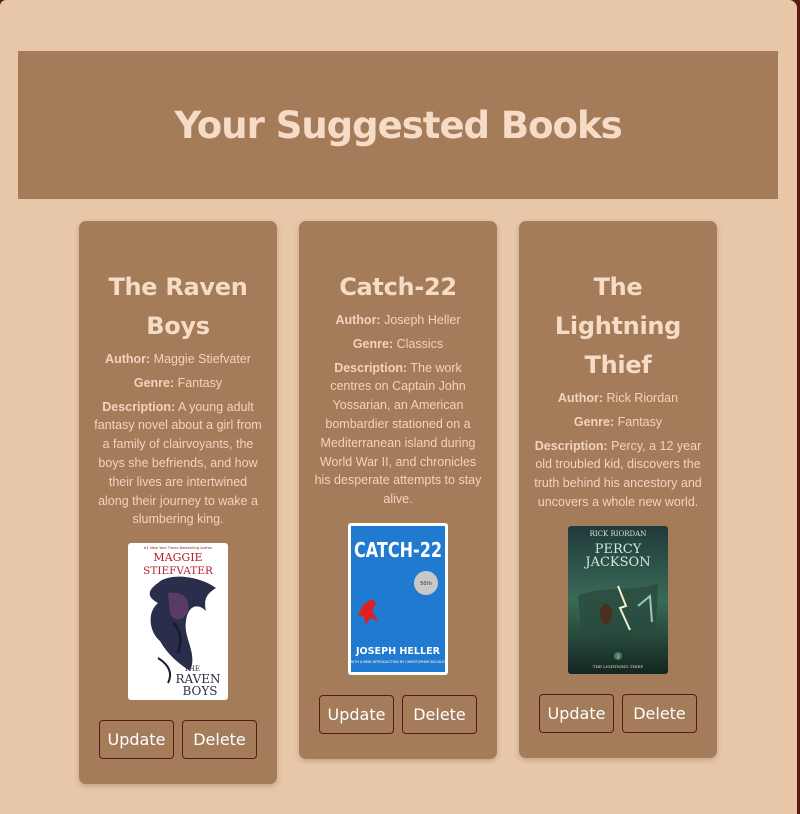 This screenshot has height=814, width=800. I want to click on svg-text: BOYS, so click(199, 691).